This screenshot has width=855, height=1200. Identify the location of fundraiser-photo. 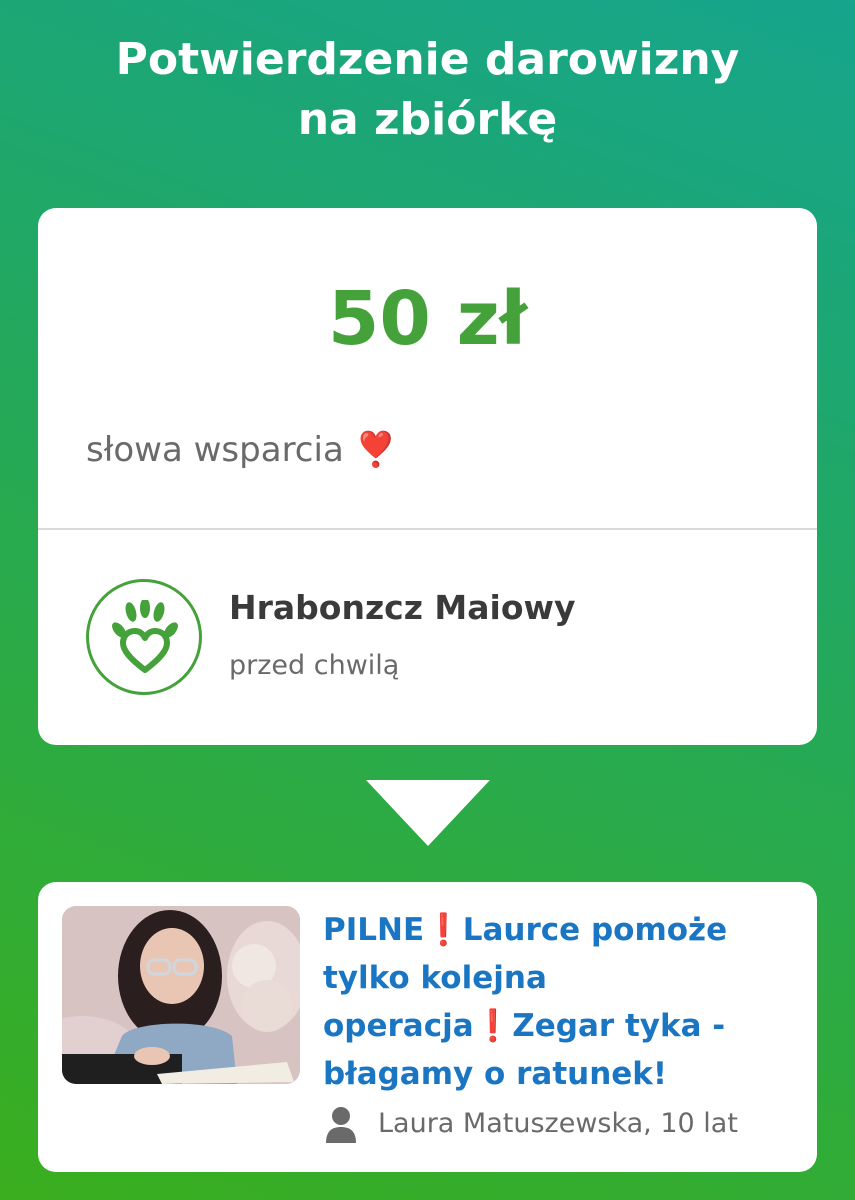
(181, 995).